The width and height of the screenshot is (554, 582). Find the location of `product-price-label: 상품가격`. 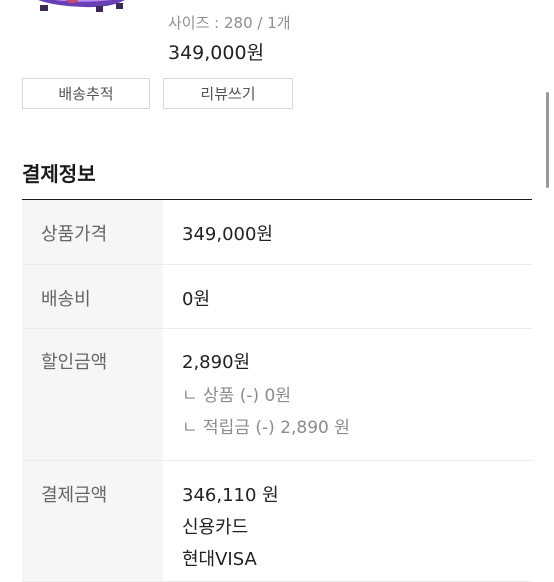

product-price-label: 상품가격 is located at coordinates (92, 232).